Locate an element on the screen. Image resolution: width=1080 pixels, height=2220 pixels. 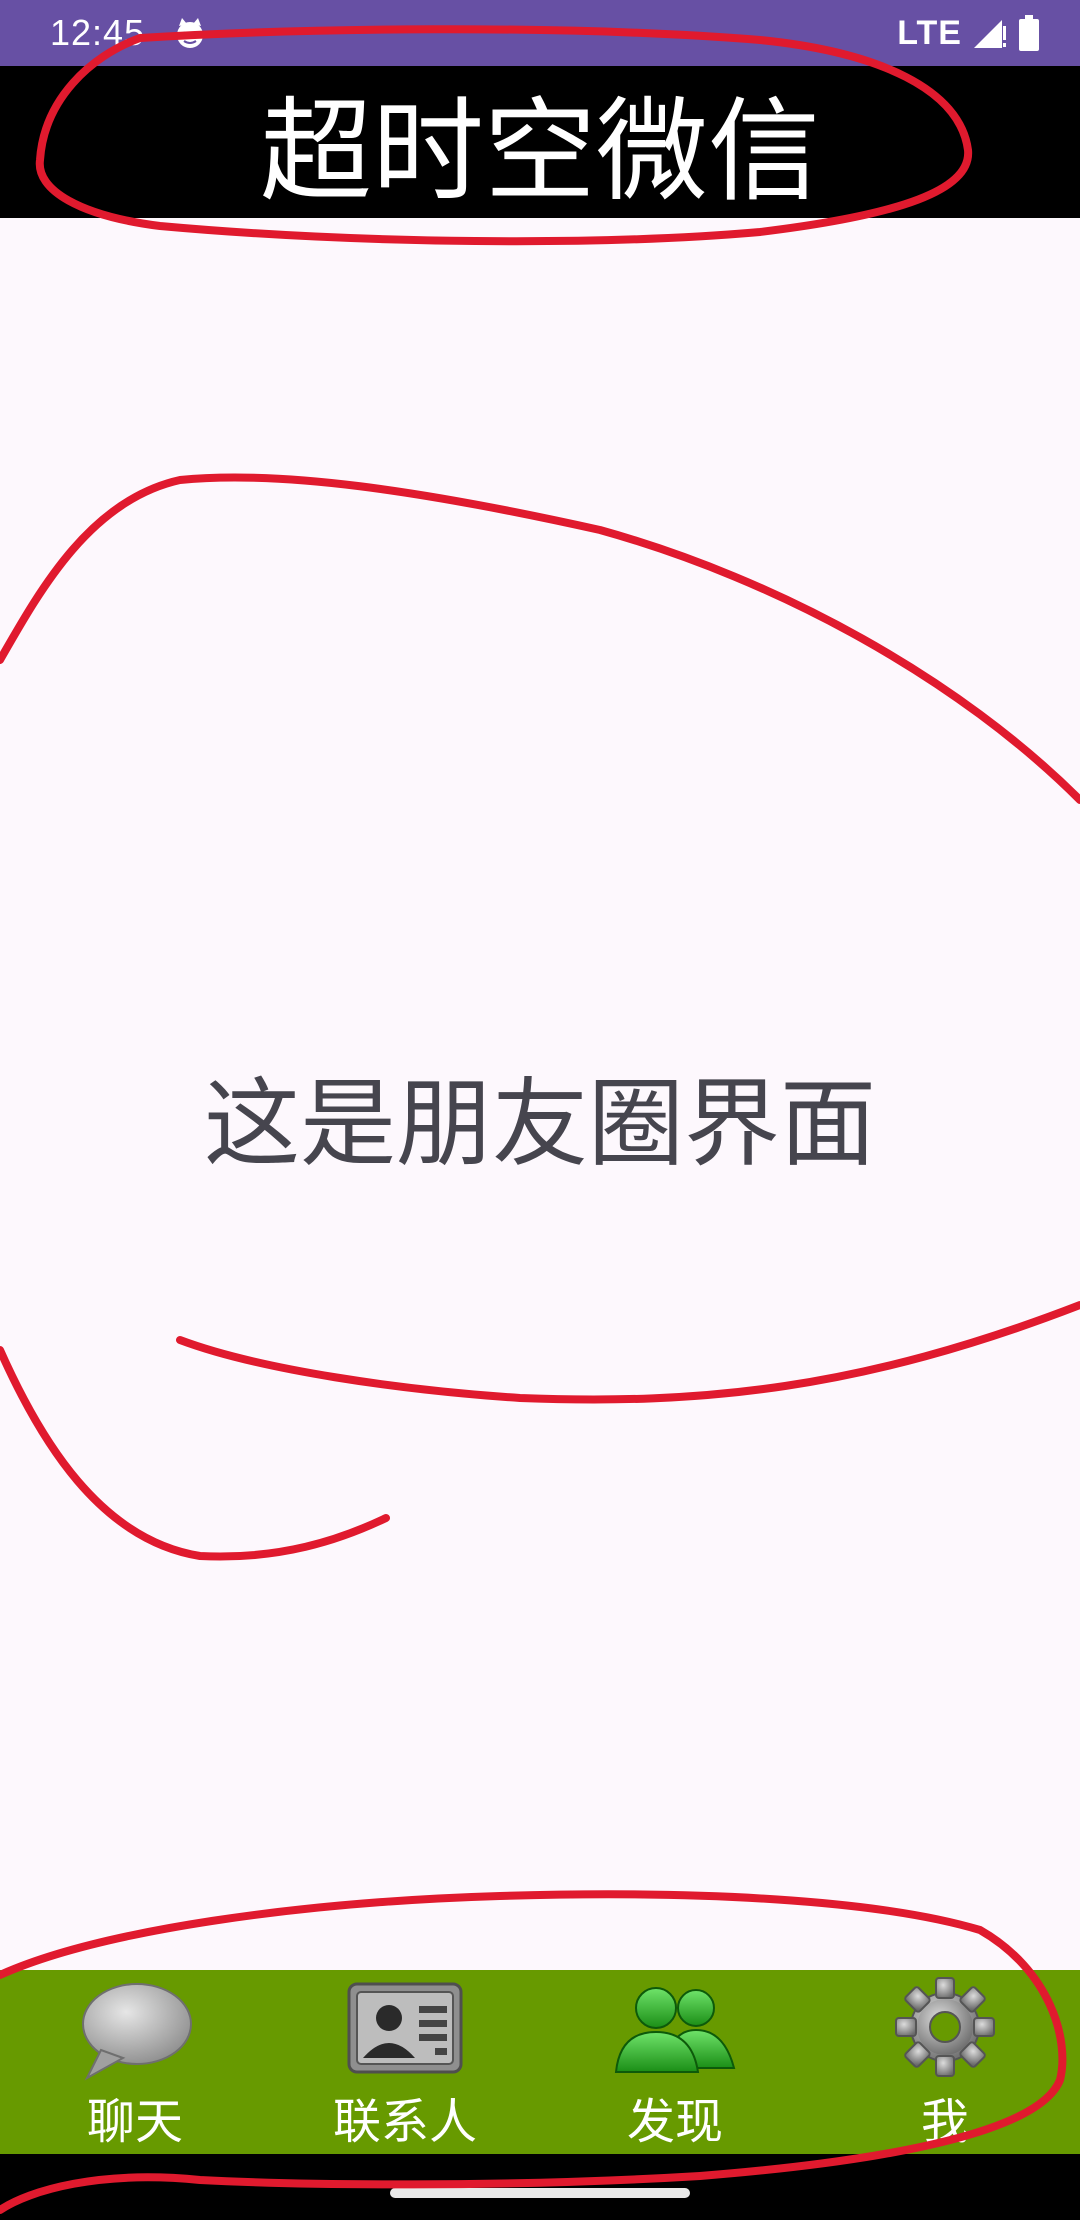
nav-label-contacts: 联系人 is located at coordinates (404, 2122).